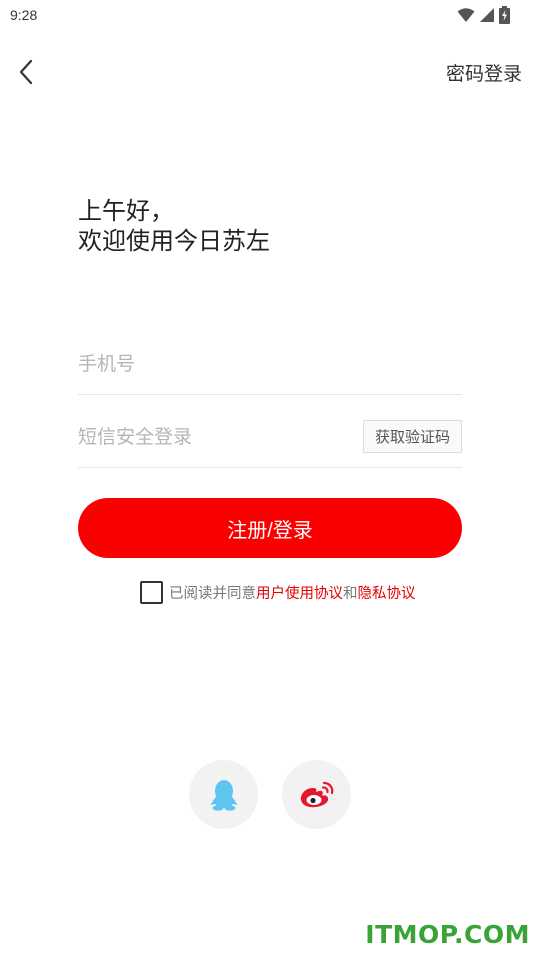 This screenshot has height=960, width=540. Describe the element at coordinates (151, 592) in the screenshot. I see `agreement-checkbox` at that location.